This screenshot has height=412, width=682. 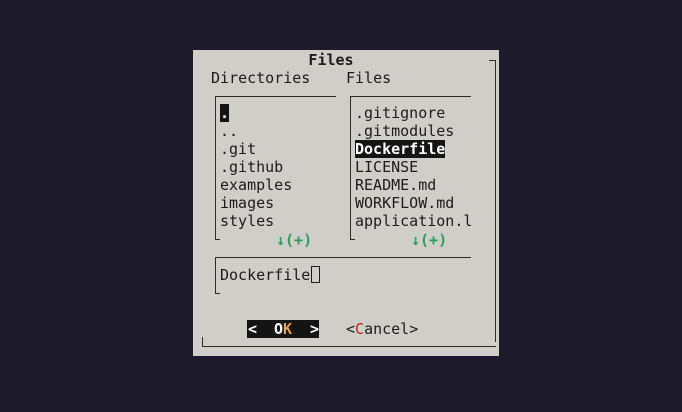 I want to click on directories-scroll-more-indicator: ↓(+), so click(x=294, y=240).